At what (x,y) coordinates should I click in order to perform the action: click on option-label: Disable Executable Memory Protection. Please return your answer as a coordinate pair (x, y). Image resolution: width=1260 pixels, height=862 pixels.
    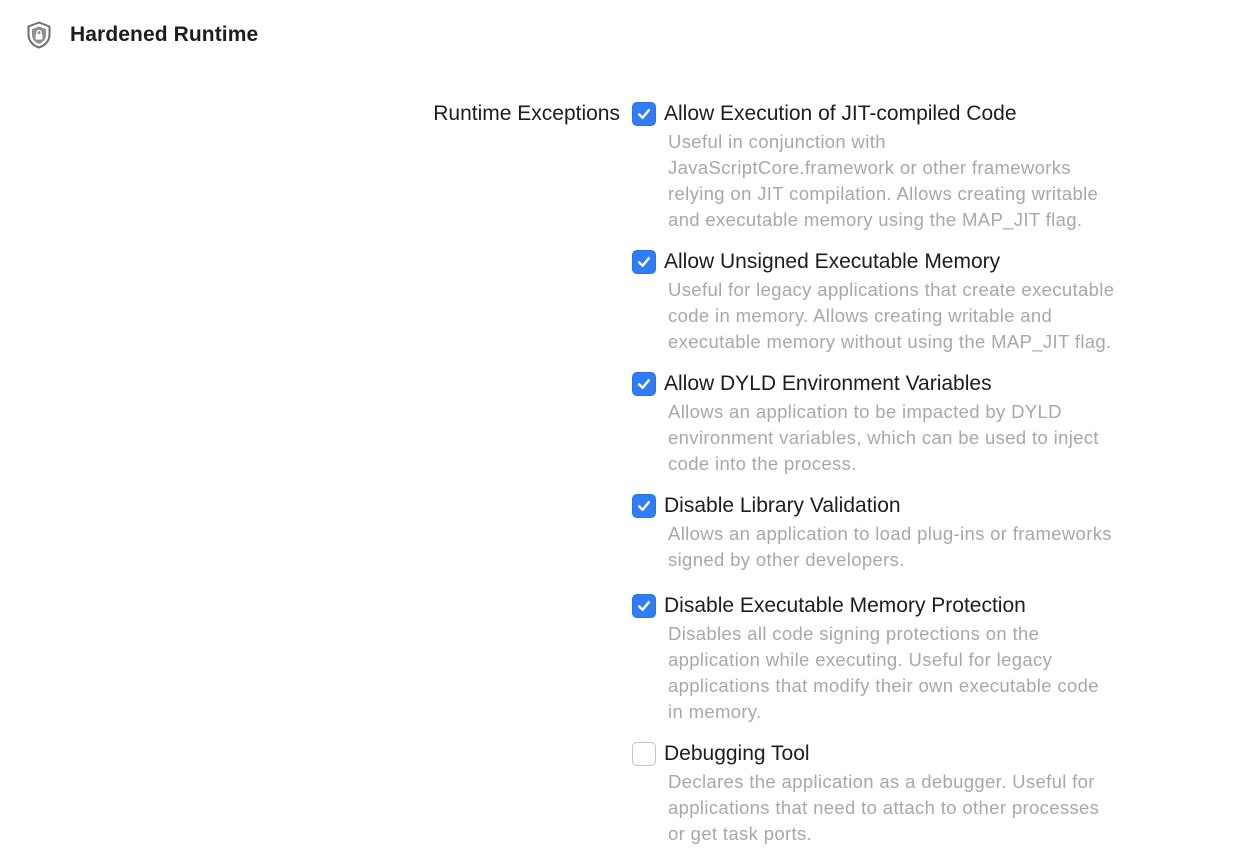
    Looking at the image, I should click on (845, 606).